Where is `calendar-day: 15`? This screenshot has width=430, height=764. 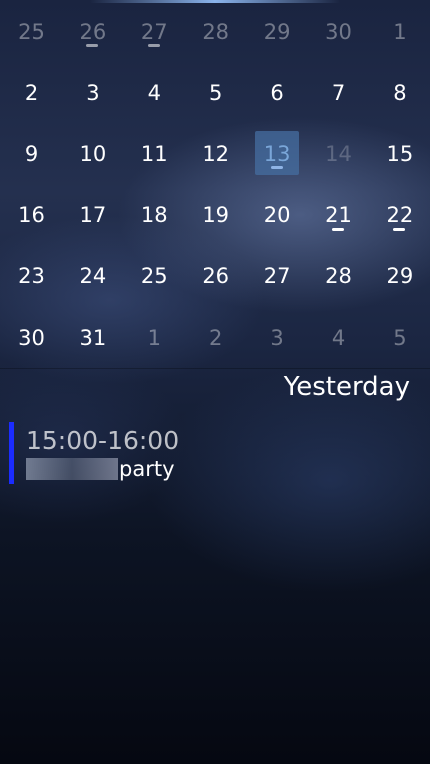
calendar-day: 15 is located at coordinates (399, 153).